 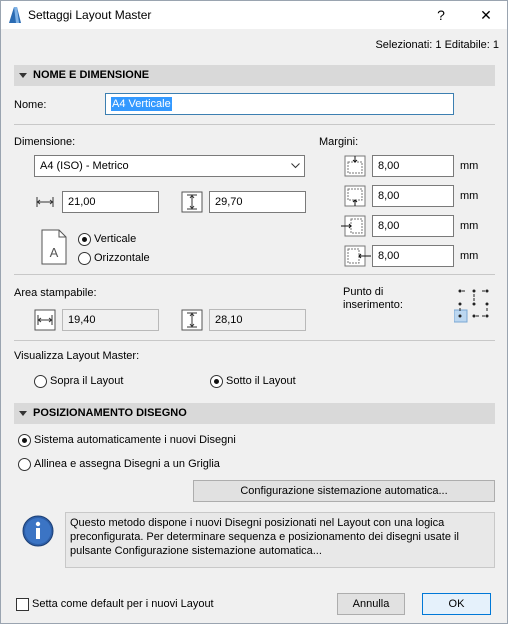 I want to click on height-icon, so click(x=192, y=202).